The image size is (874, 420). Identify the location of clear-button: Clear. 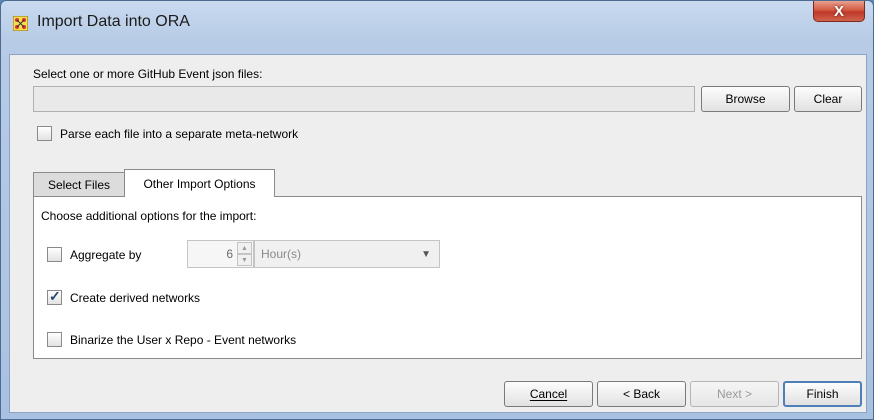
(828, 99).